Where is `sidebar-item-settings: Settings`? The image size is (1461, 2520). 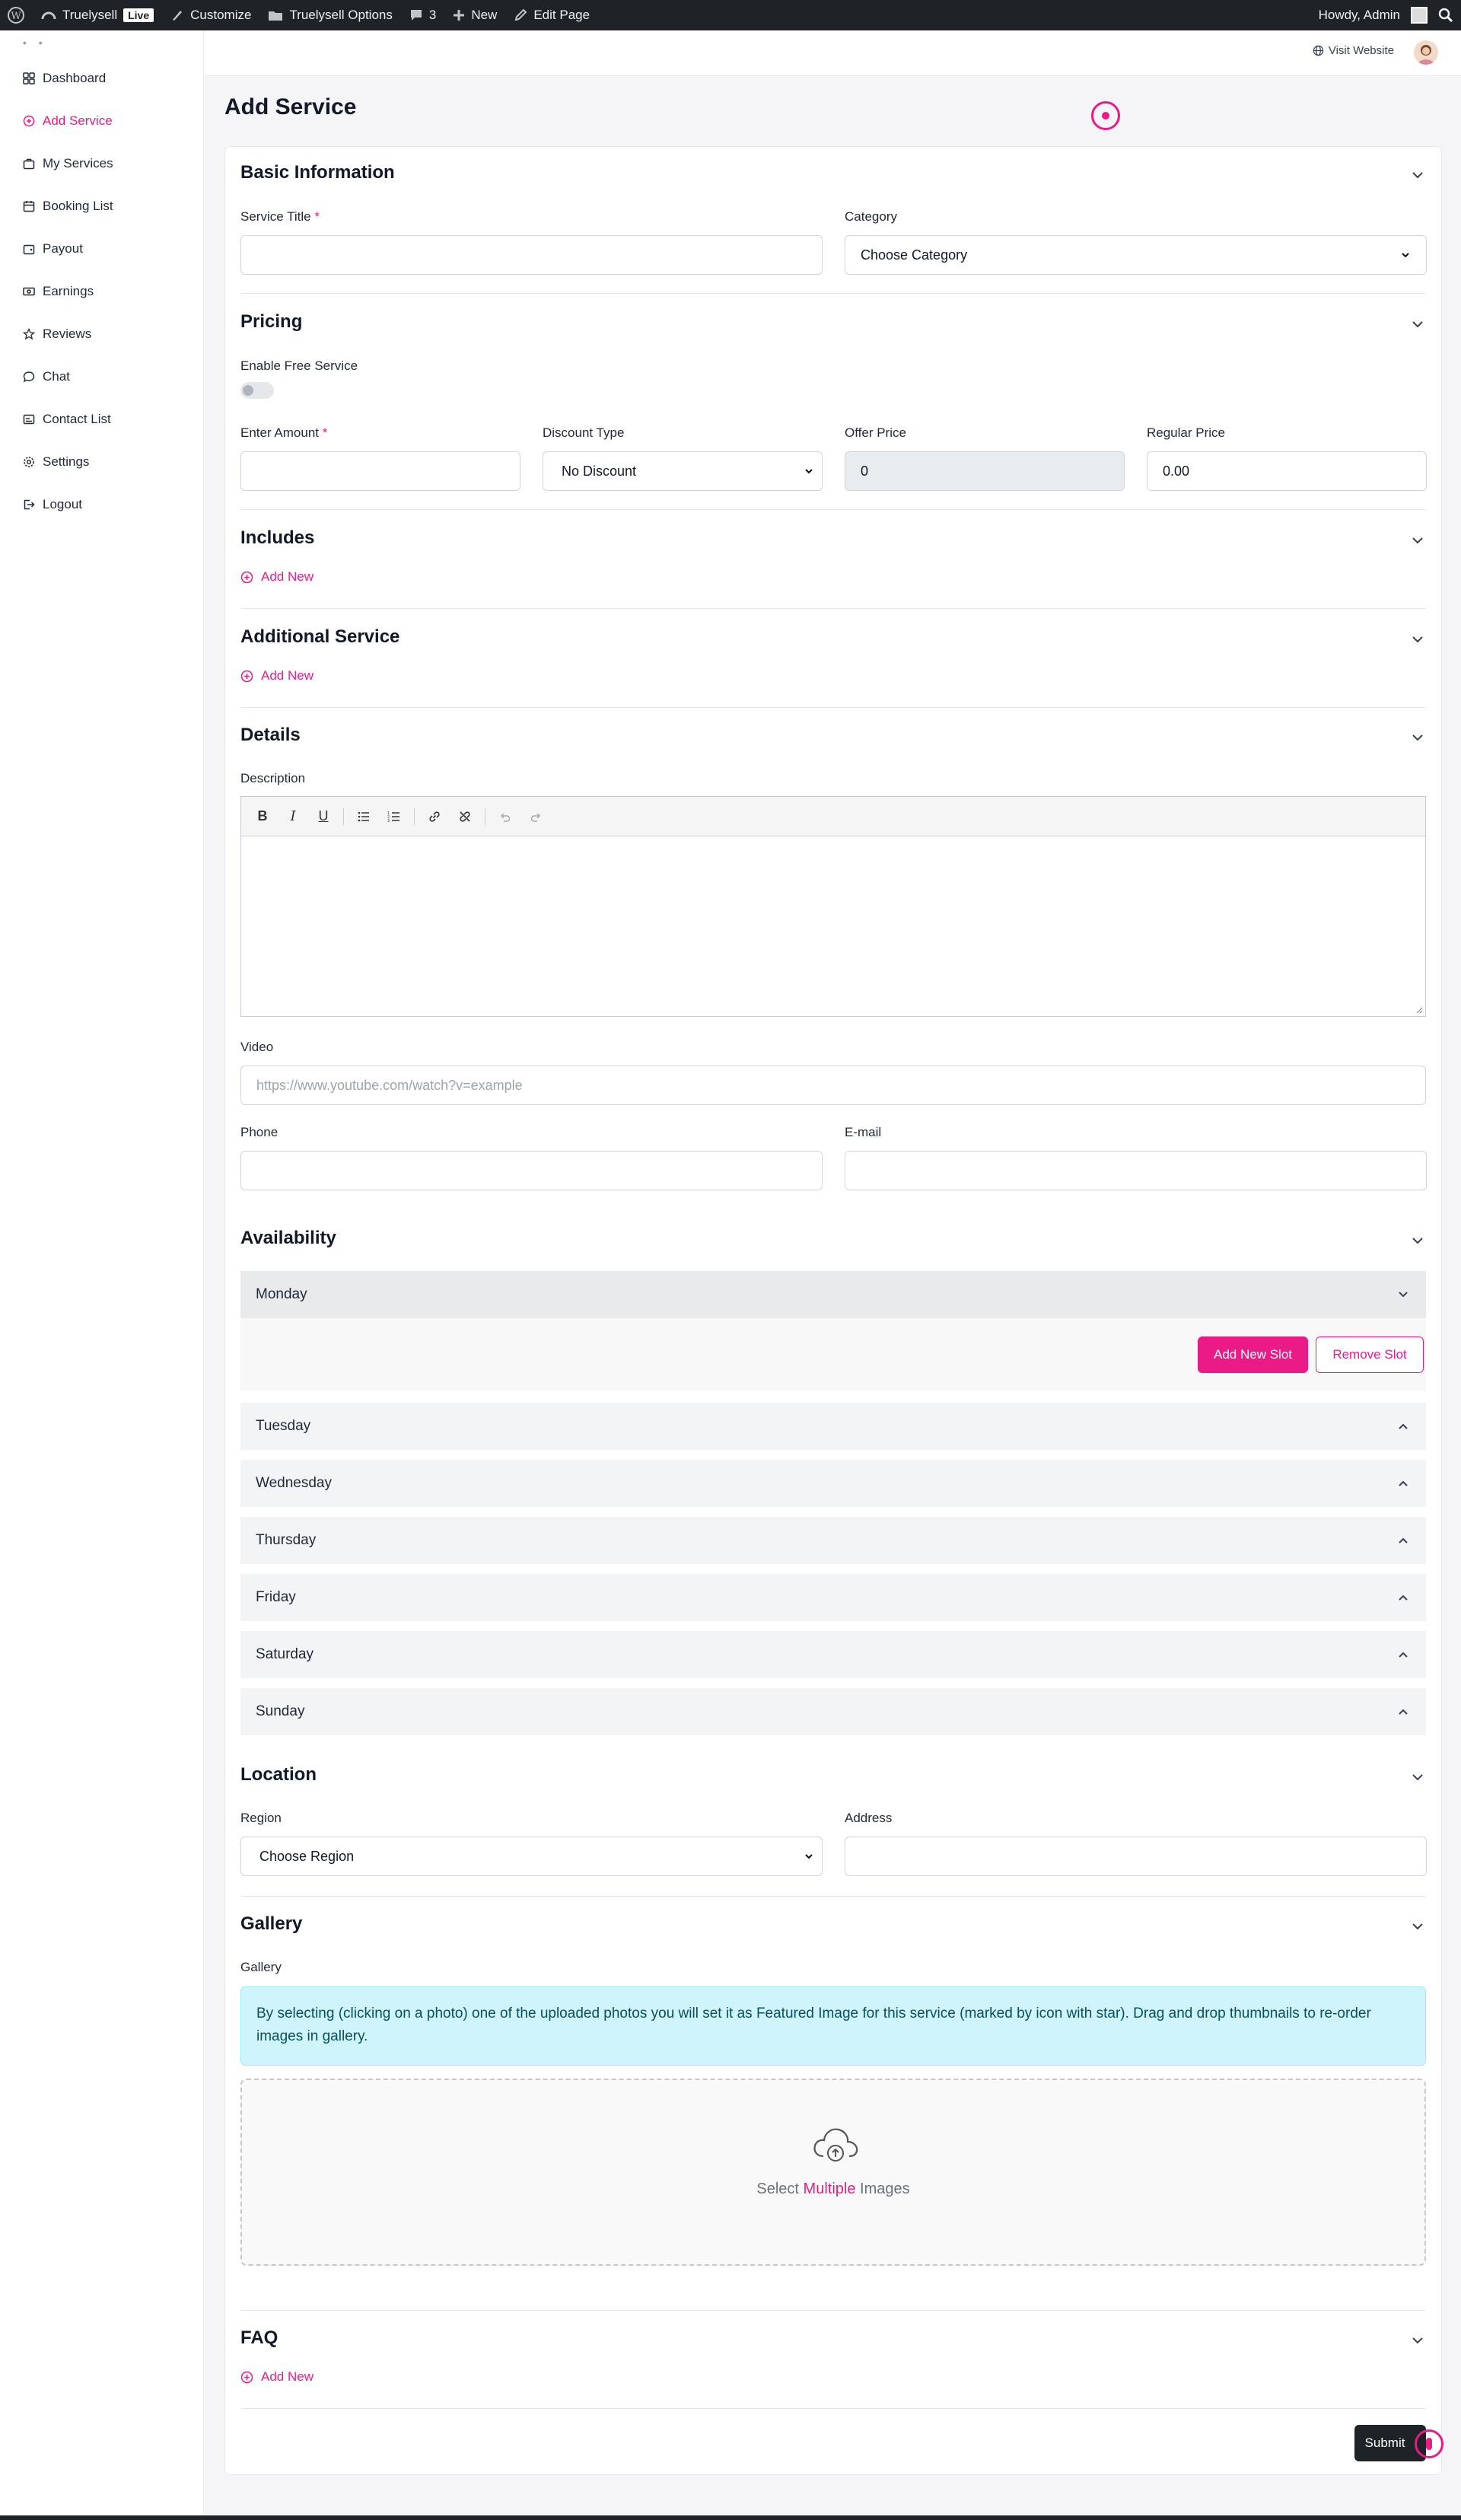 sidebar-item-settings: Settings is located at coordinates (56, 462).